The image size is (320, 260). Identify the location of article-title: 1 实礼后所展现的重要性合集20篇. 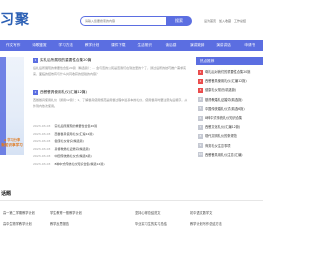
(62, 60).